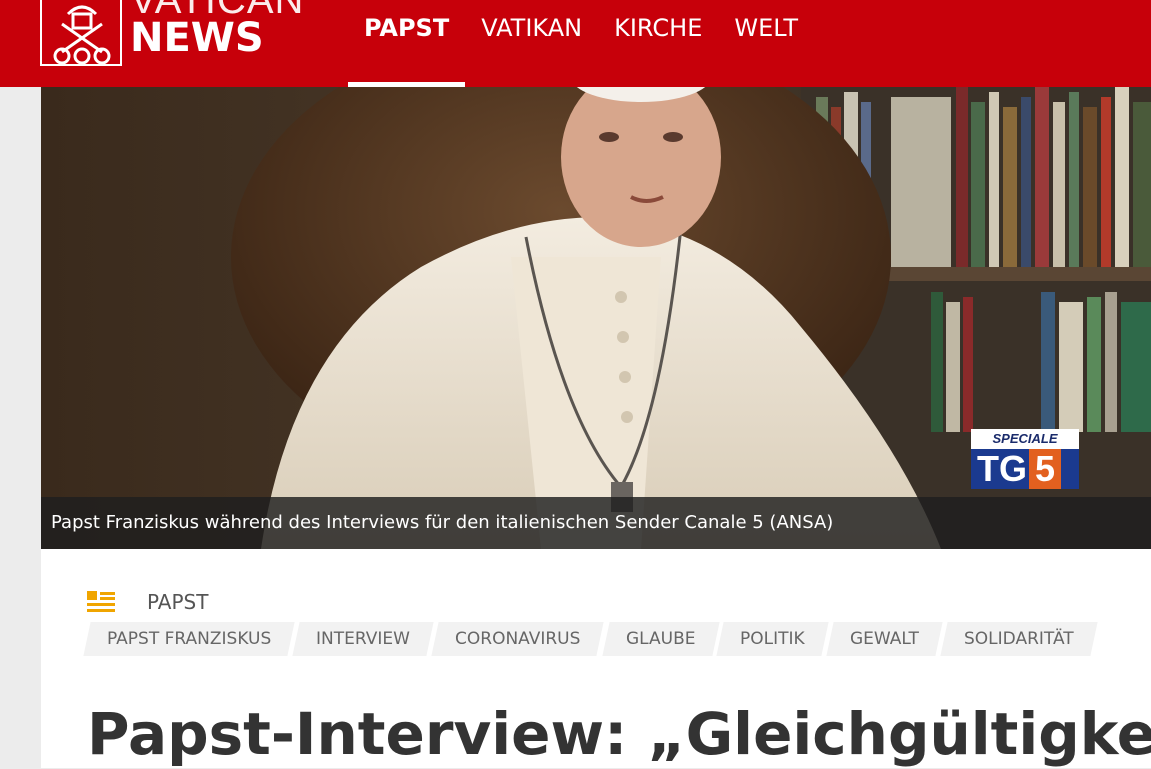  I want to click on tag-label: CORONAVIRUS, so click(518, 639).